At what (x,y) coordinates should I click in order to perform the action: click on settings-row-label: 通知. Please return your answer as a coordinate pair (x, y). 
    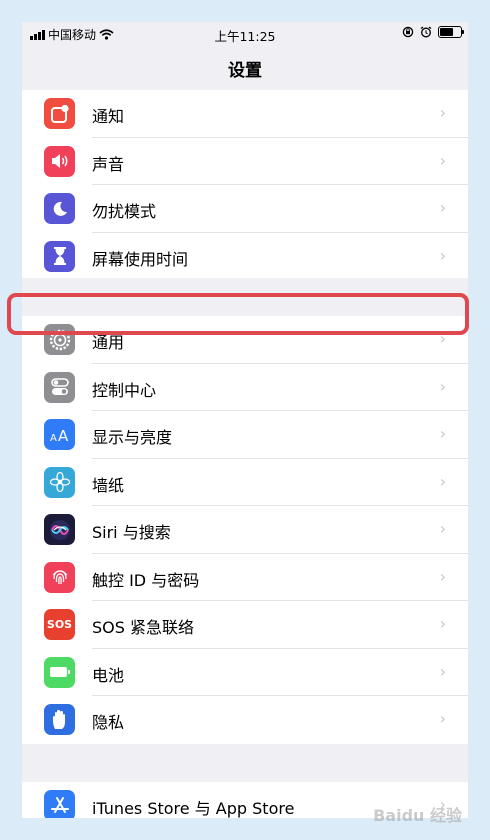
    Looking at the image, I should click on (108, 116).